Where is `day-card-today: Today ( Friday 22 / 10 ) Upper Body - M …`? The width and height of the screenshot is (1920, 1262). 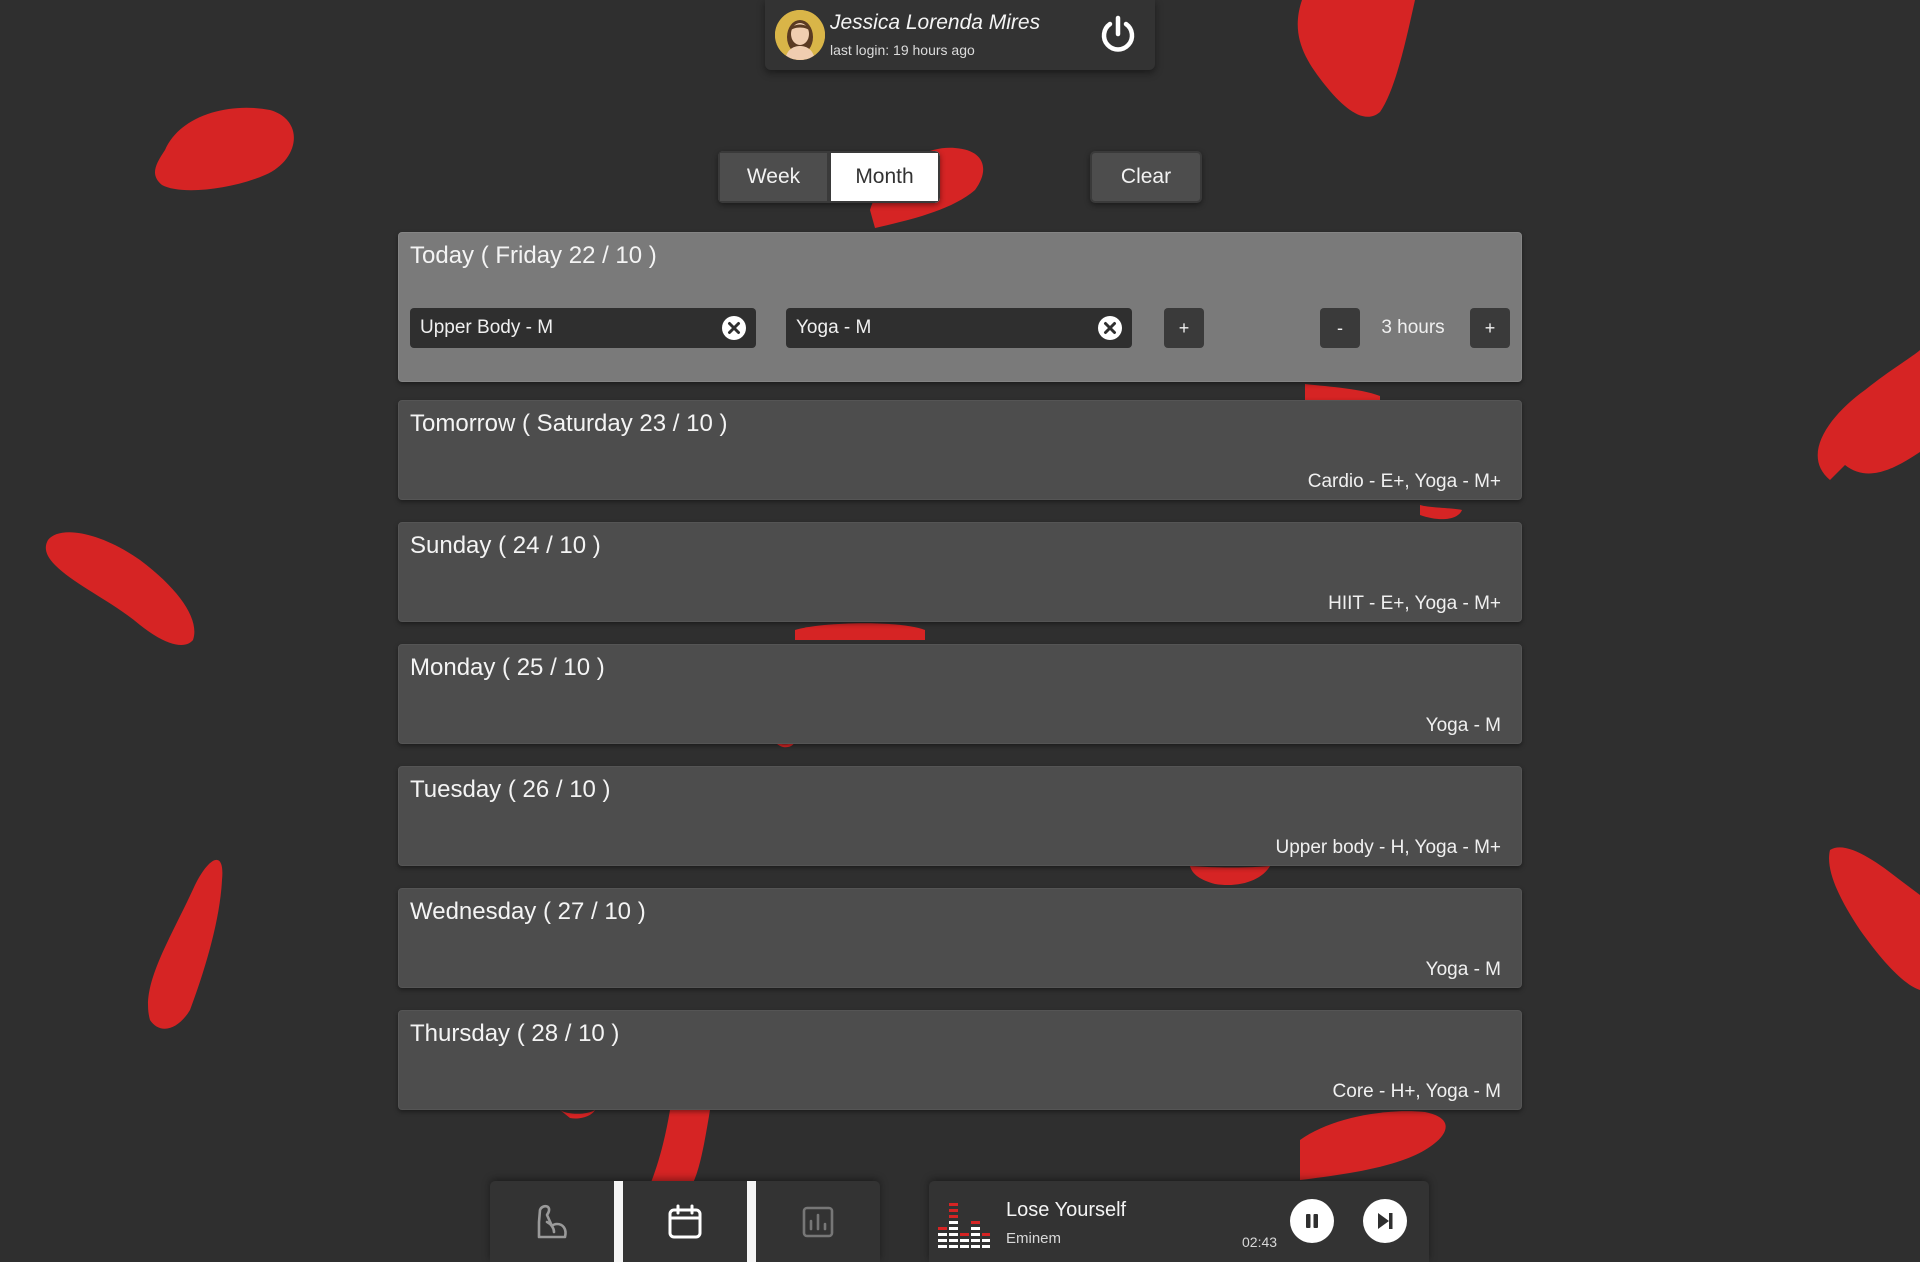 day-card-today: Today ( Friday 22 / 10 ) Upper Body - M … is located at coordinates (960, 307).